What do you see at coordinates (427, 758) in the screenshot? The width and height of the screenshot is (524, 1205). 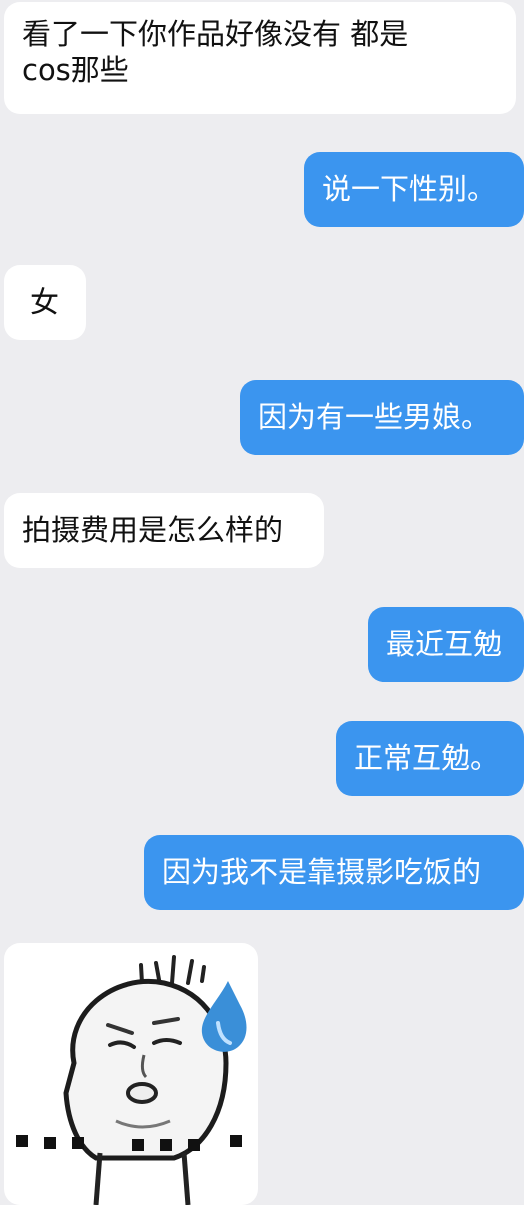 I see `message-text: 正常互勉。` at bounding box center [427, 758].